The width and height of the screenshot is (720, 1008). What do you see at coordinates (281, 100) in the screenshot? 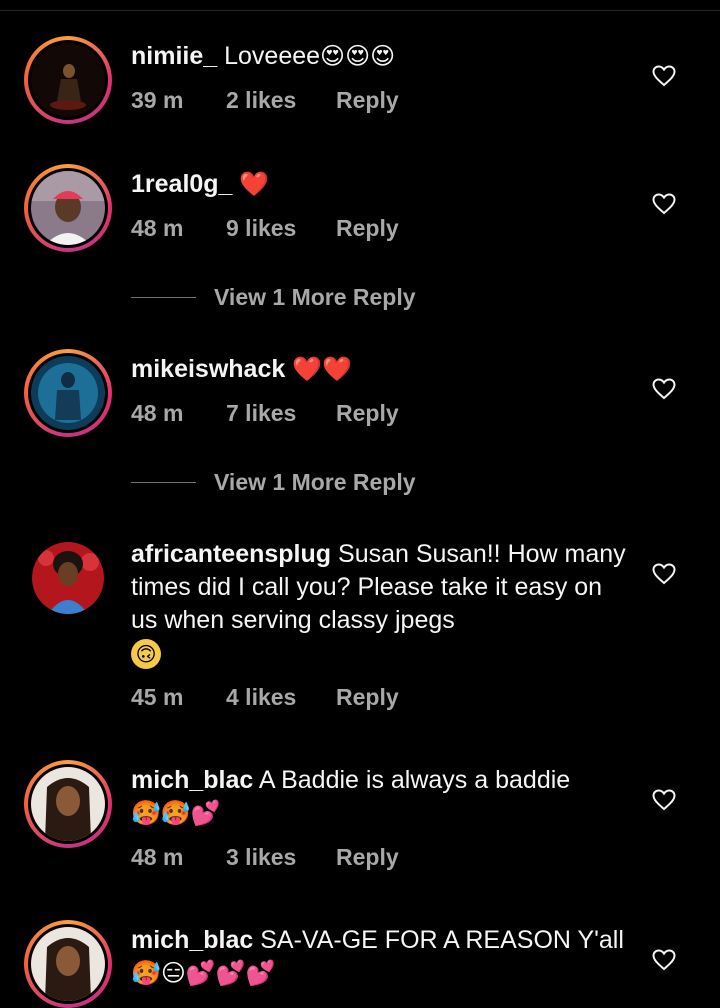
I see `comment-likes: 2 likes` at bounding box center [281, 100].